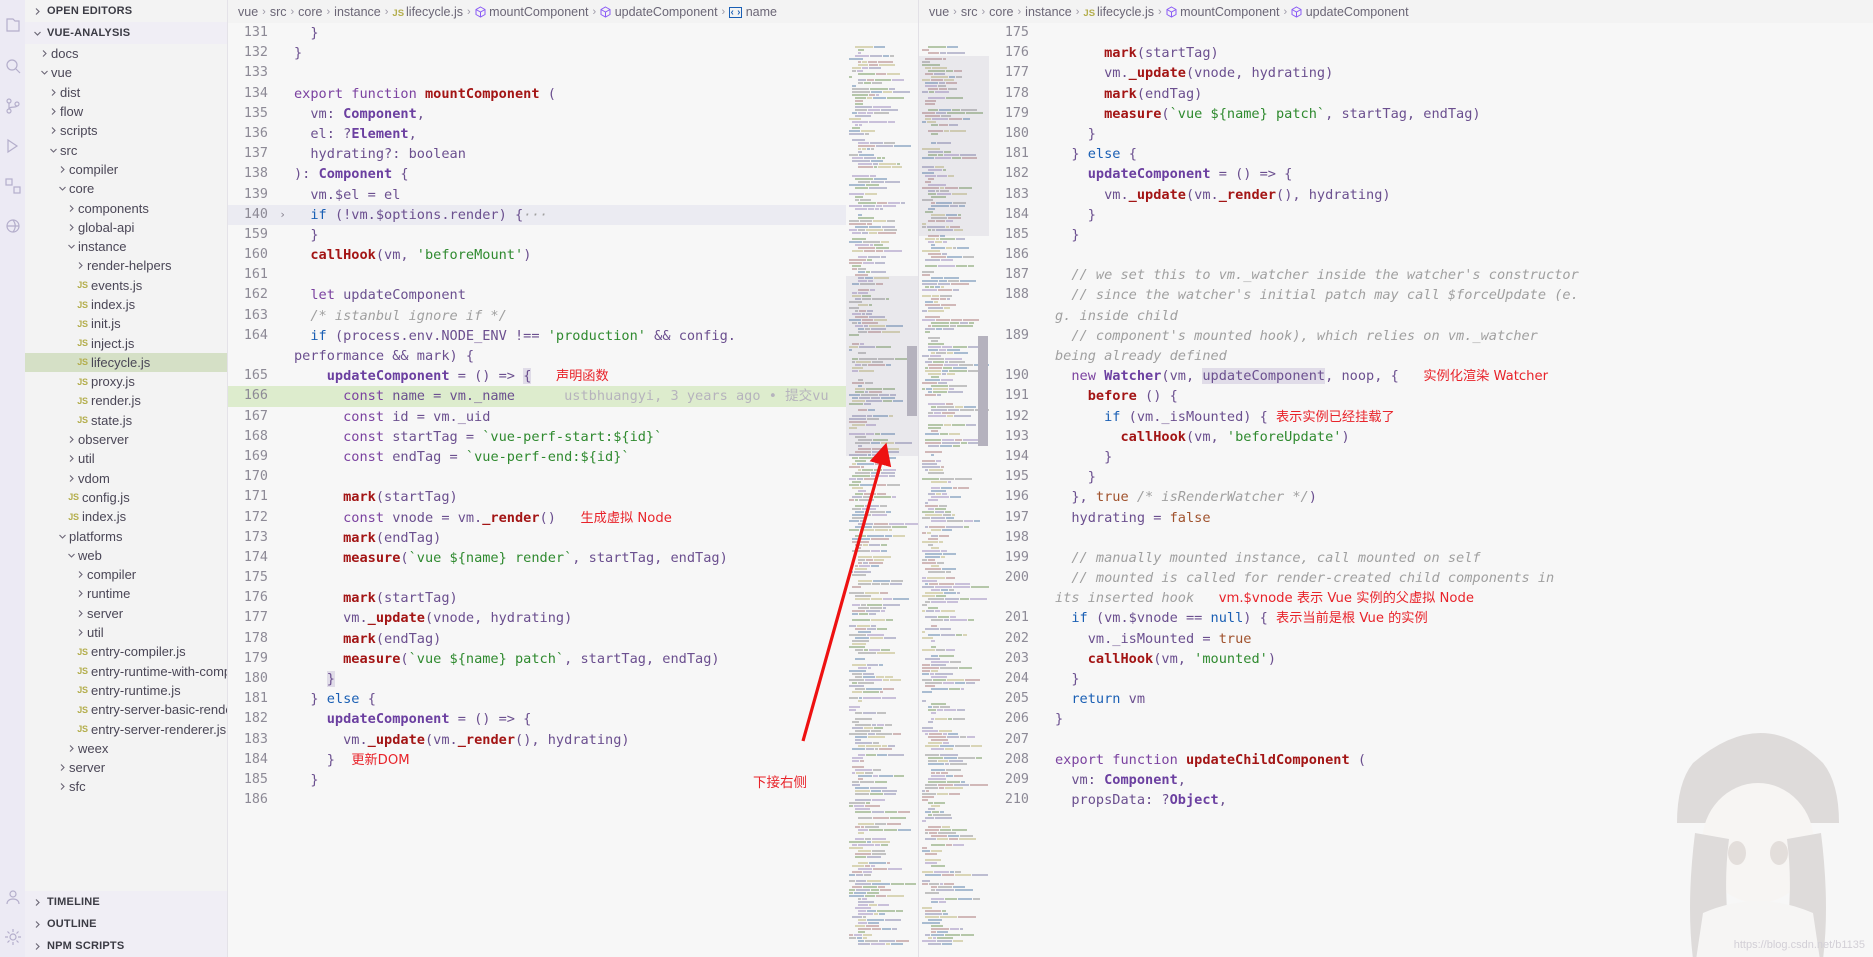 The height and width of the screenshot is (957, 1873). I want to click on code-line: 185 }, so click(573, 780).